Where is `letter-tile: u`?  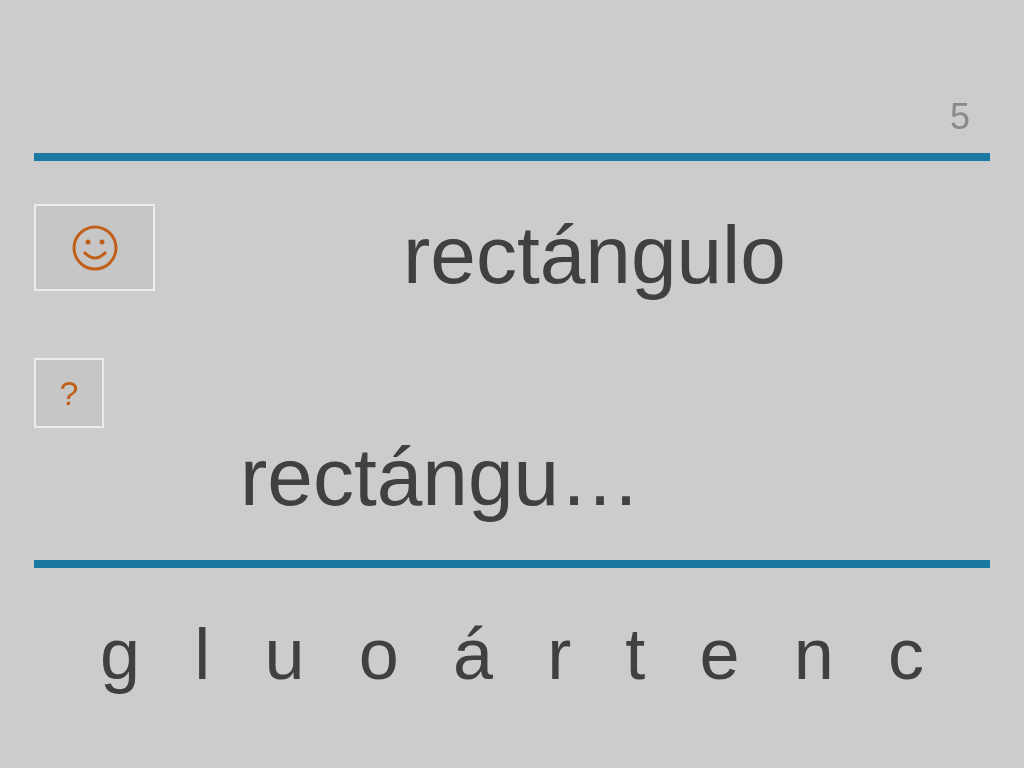 letter-tile: u is located at coordinates (284, 654).